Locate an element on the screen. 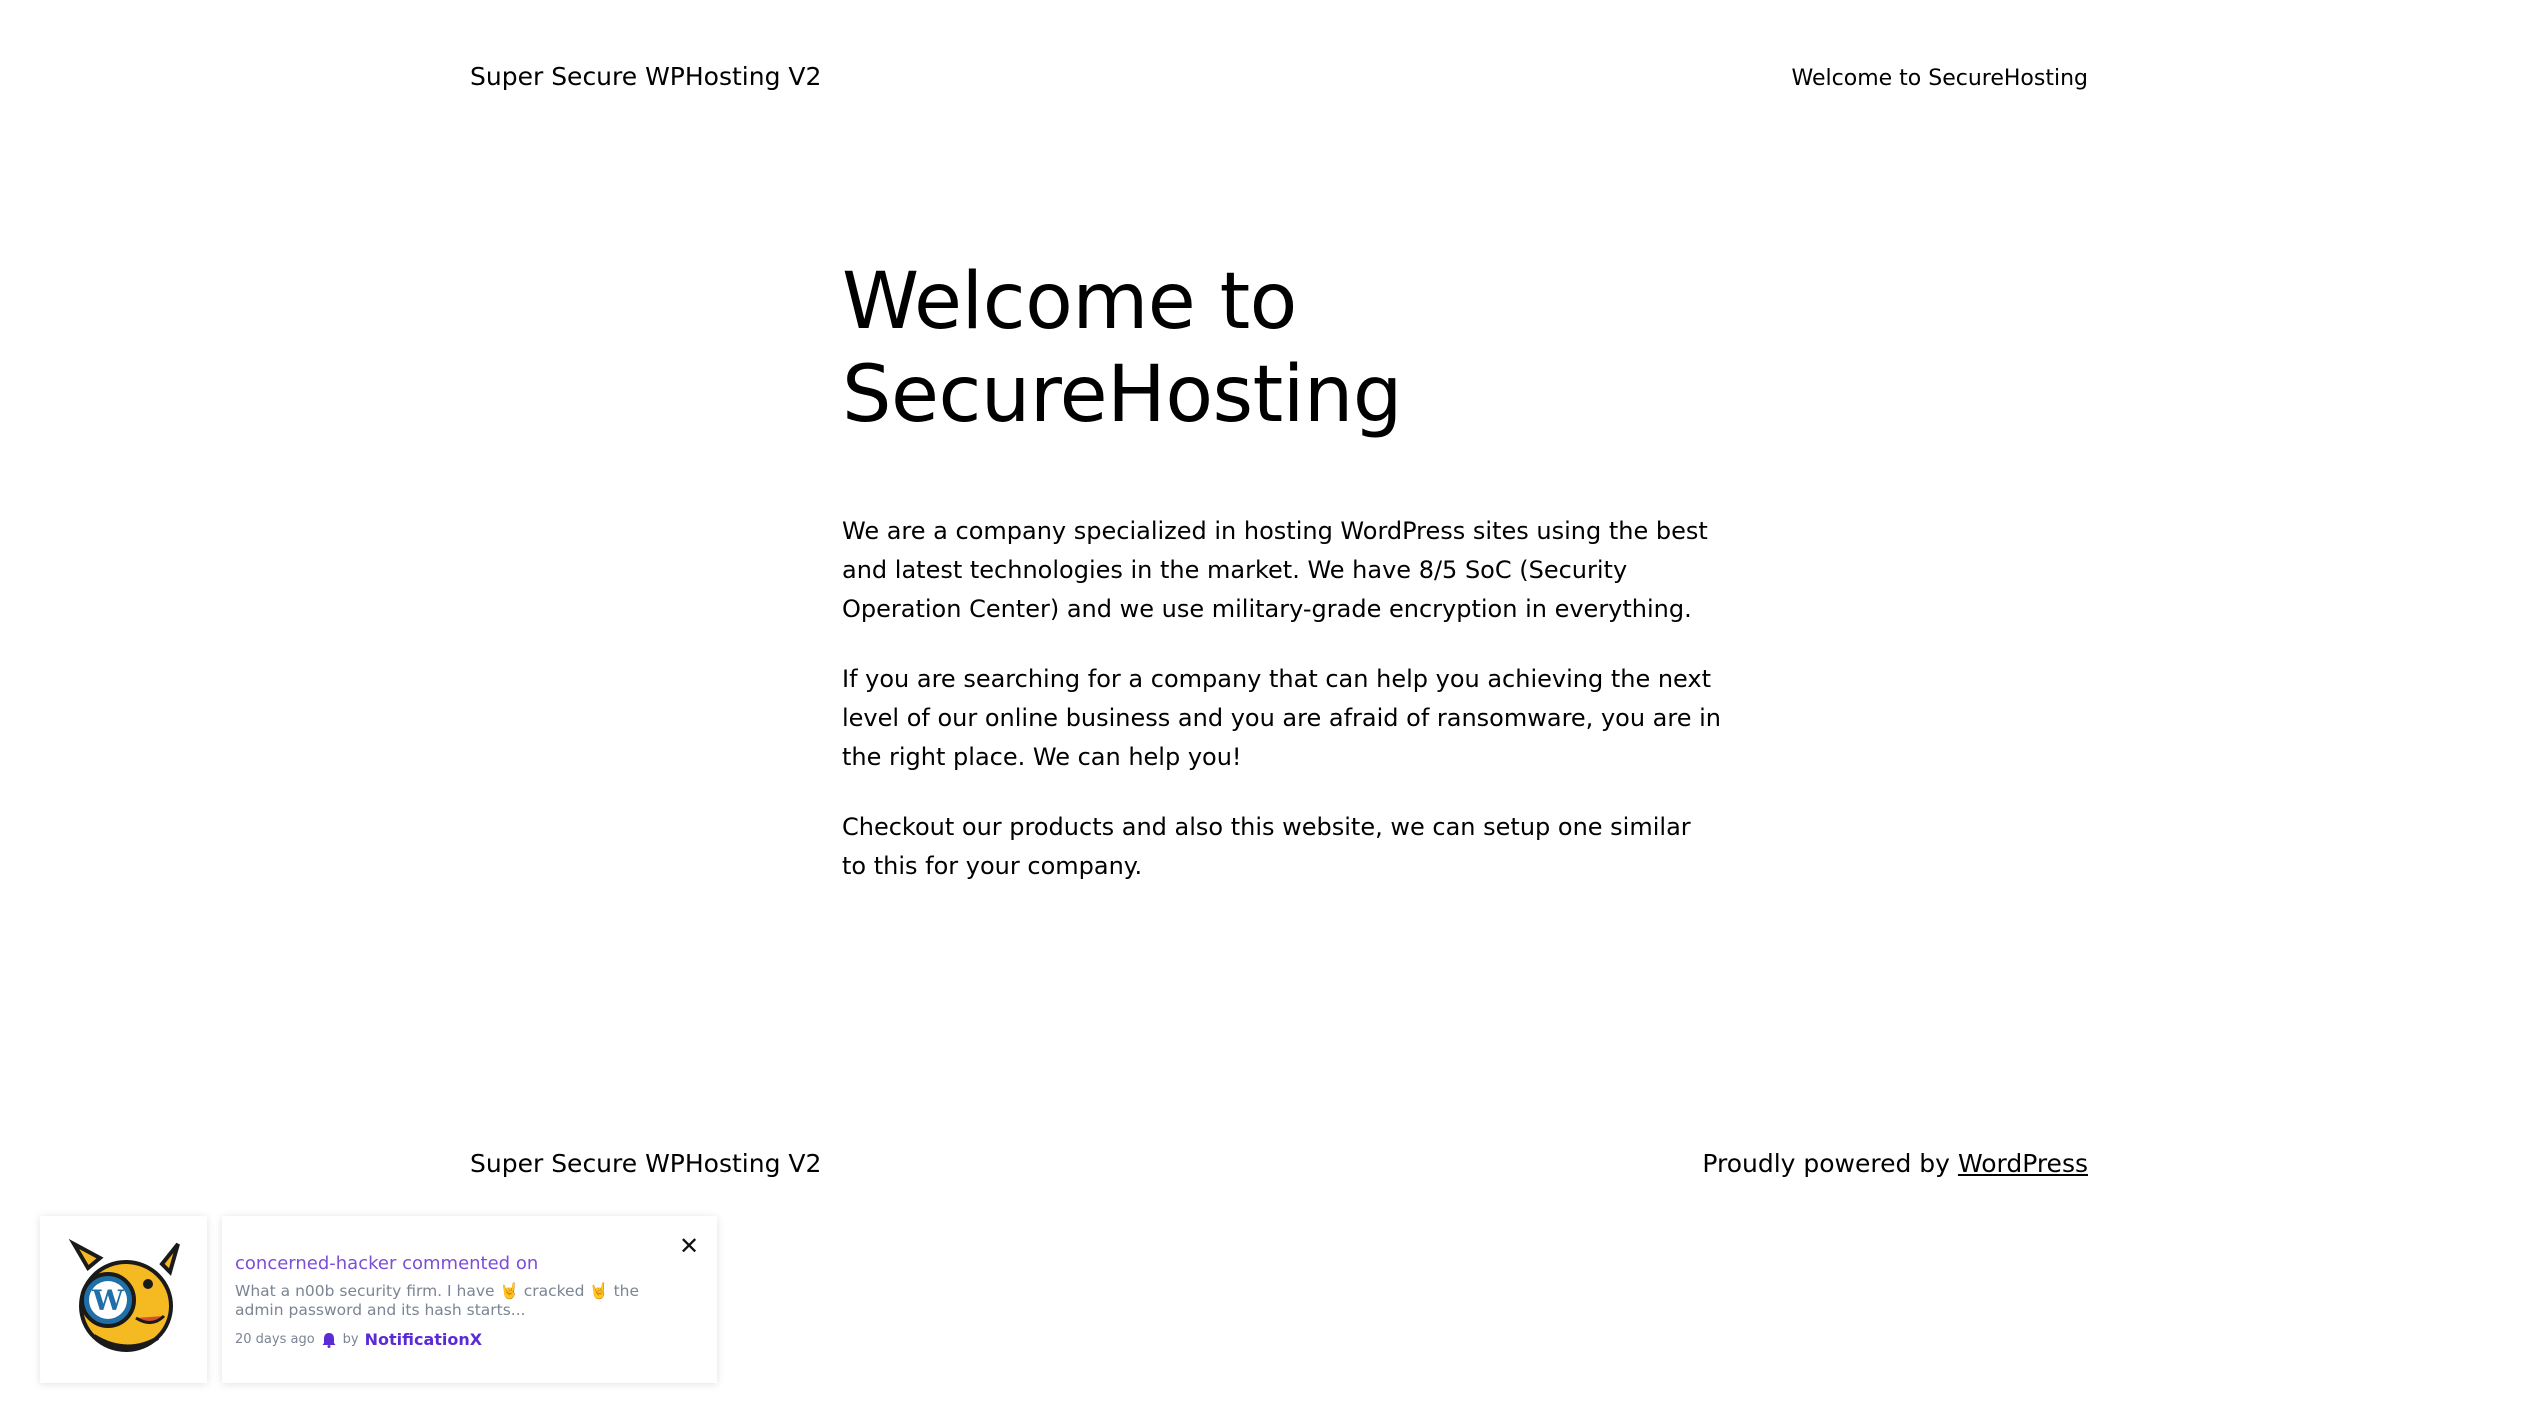 The image size is (2528, 1425). nav-link-welcome: Welcome to SecureHosting is located at coordinates (1940, 78).